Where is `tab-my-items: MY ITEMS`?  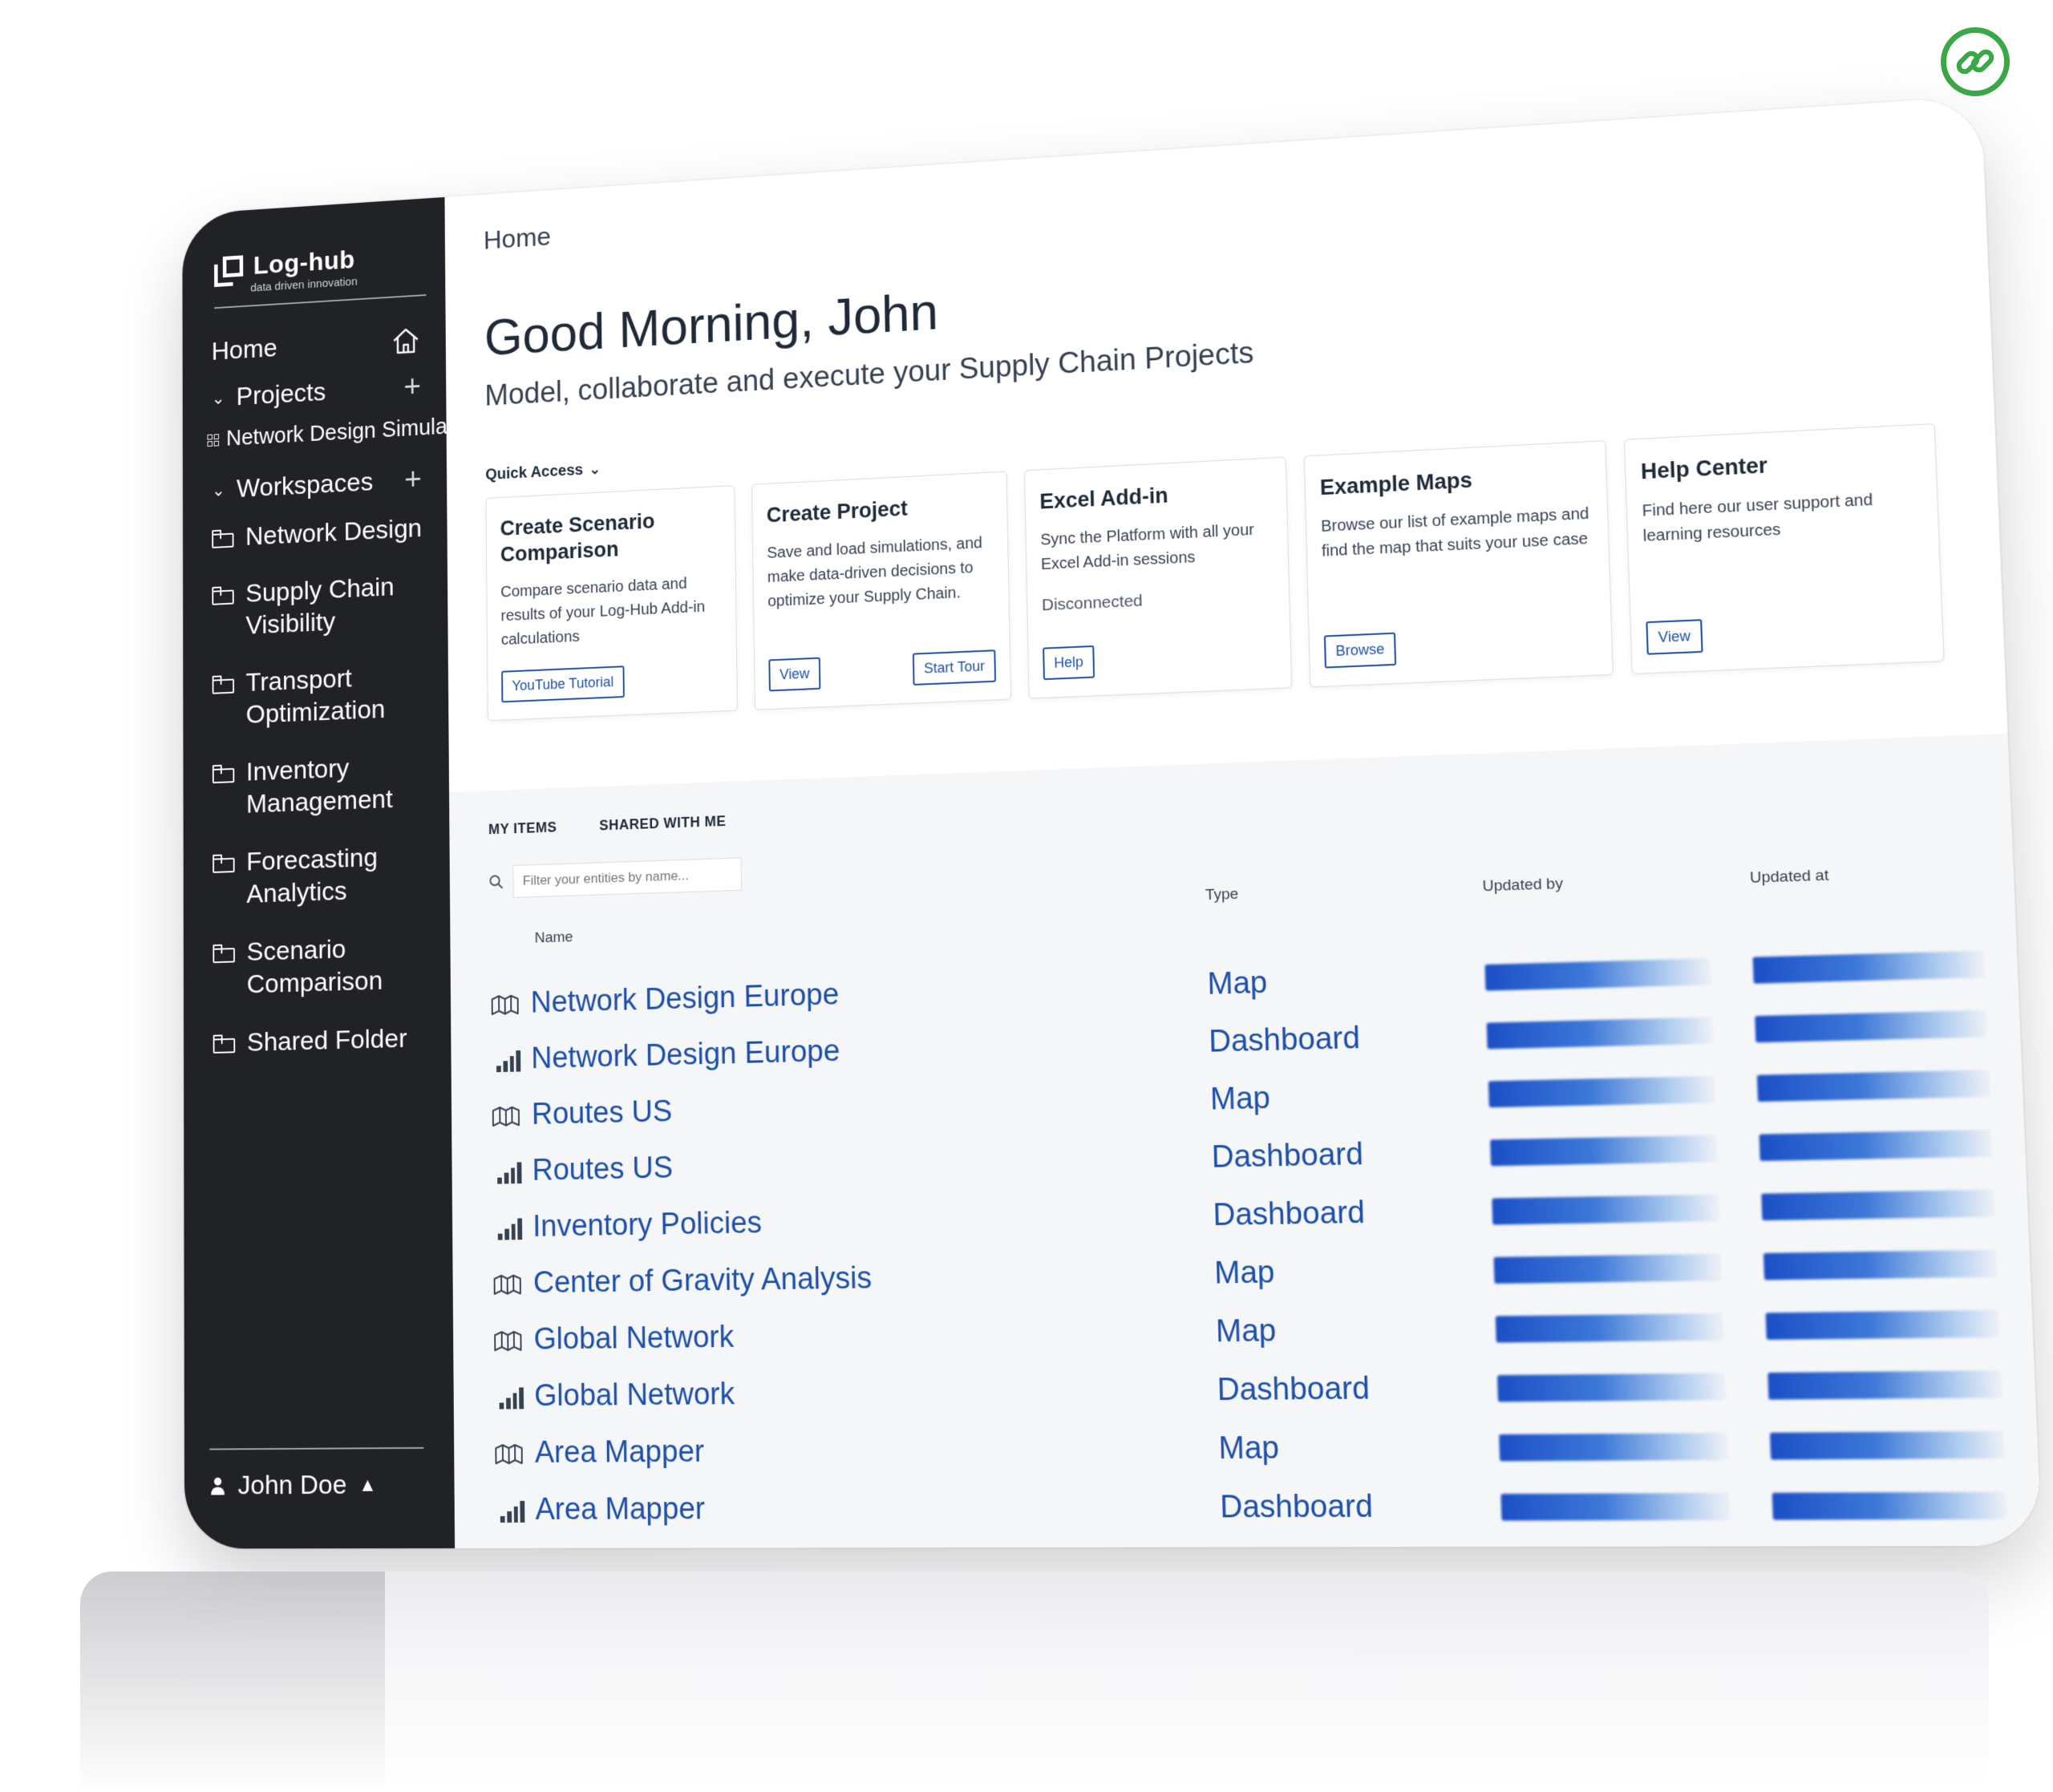
tab-my-items: MY ITEMS is located at coordinates (523, 833).